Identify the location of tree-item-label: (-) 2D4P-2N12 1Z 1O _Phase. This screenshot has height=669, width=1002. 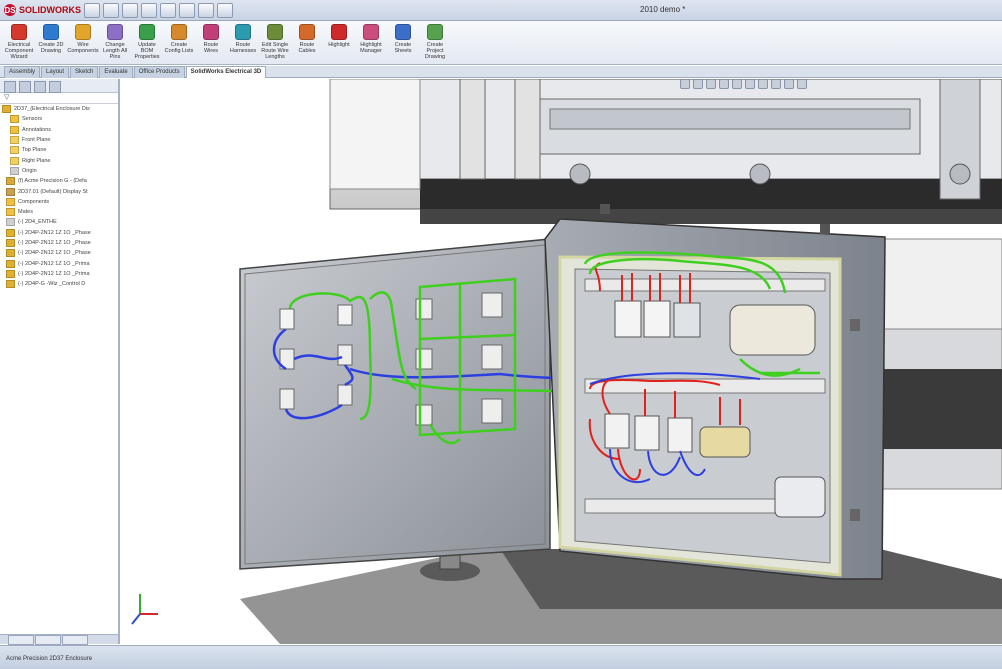
(54, 253).